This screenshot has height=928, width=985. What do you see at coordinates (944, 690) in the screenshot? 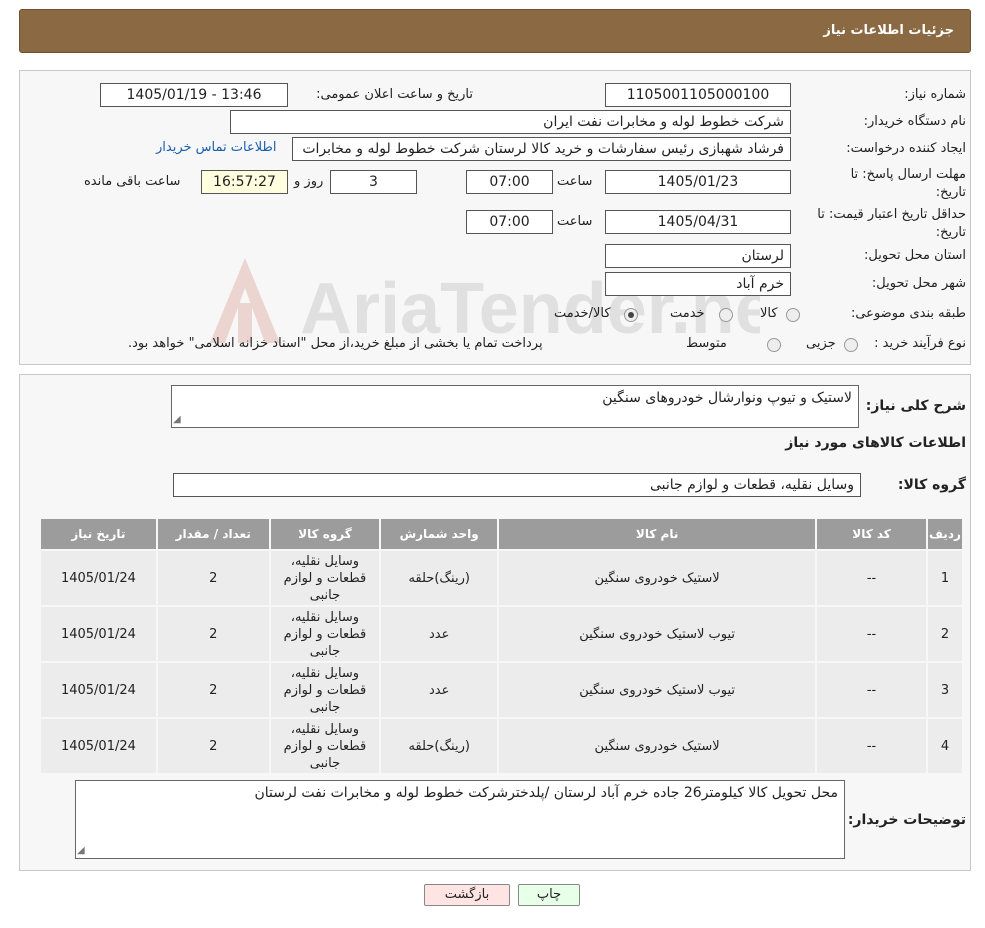
I see `cell-row-number: 3` at bounding box center [944, 690].